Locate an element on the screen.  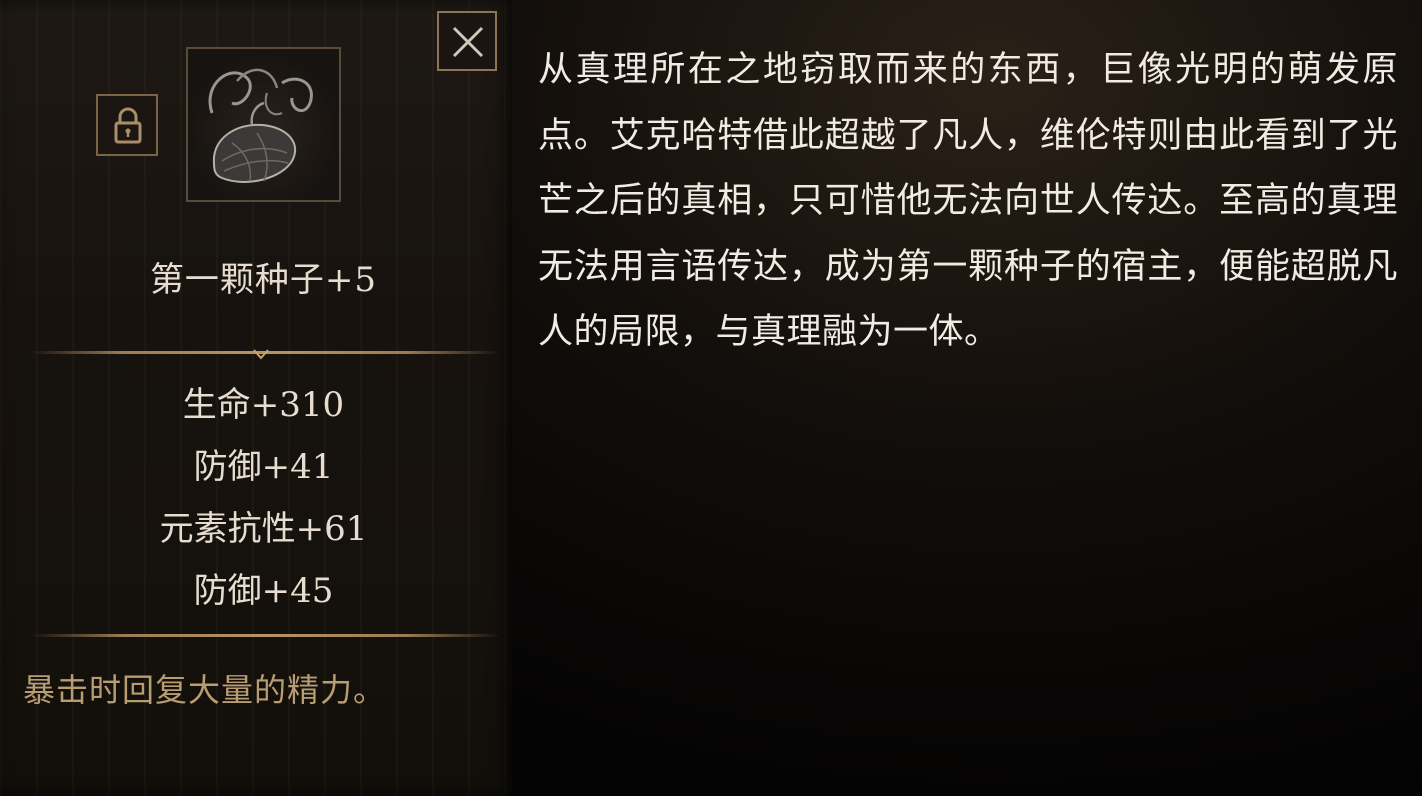
stat-line: 生命+310 is located at coordinates (263, 405).